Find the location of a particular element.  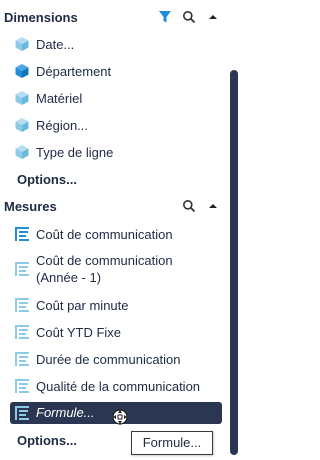

dimension-item-label: Département is located at coordinates (74, 71).